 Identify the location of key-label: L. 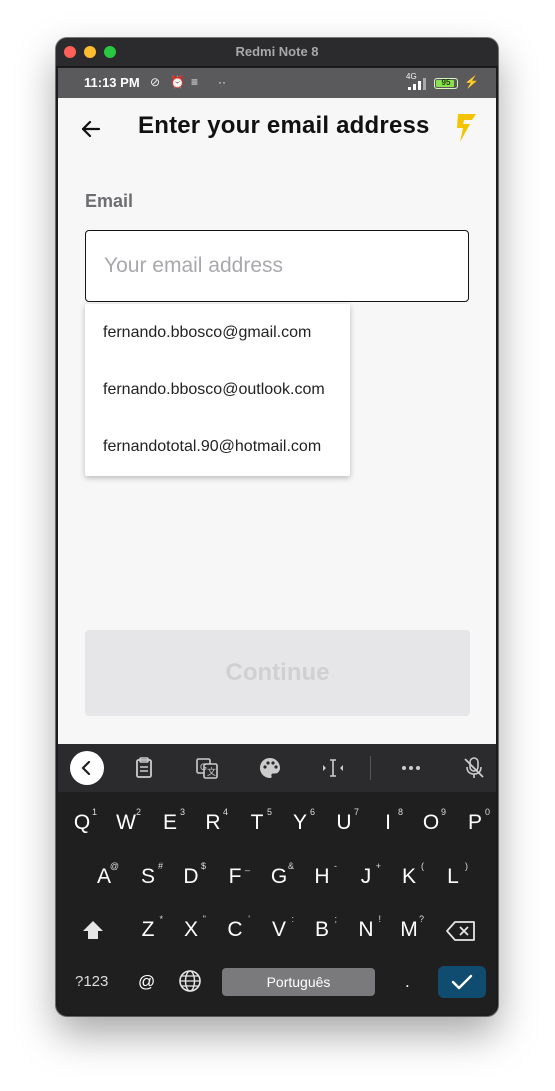
(453, 876).